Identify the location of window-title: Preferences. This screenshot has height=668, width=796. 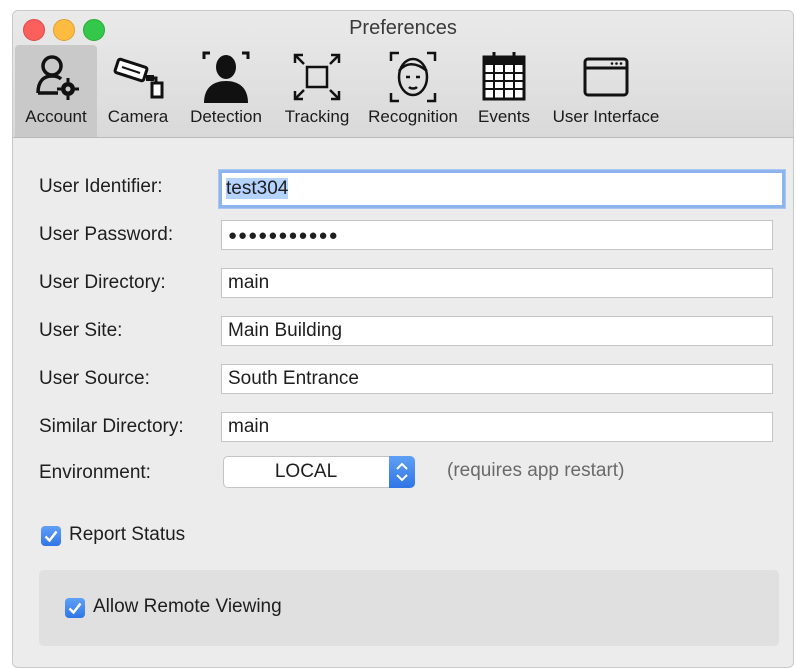
(403, 28).